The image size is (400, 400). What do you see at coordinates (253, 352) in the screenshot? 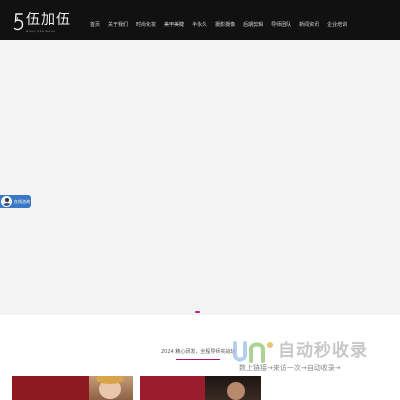
I see `watermark-logo-icon` at bounding box center [253, 352].